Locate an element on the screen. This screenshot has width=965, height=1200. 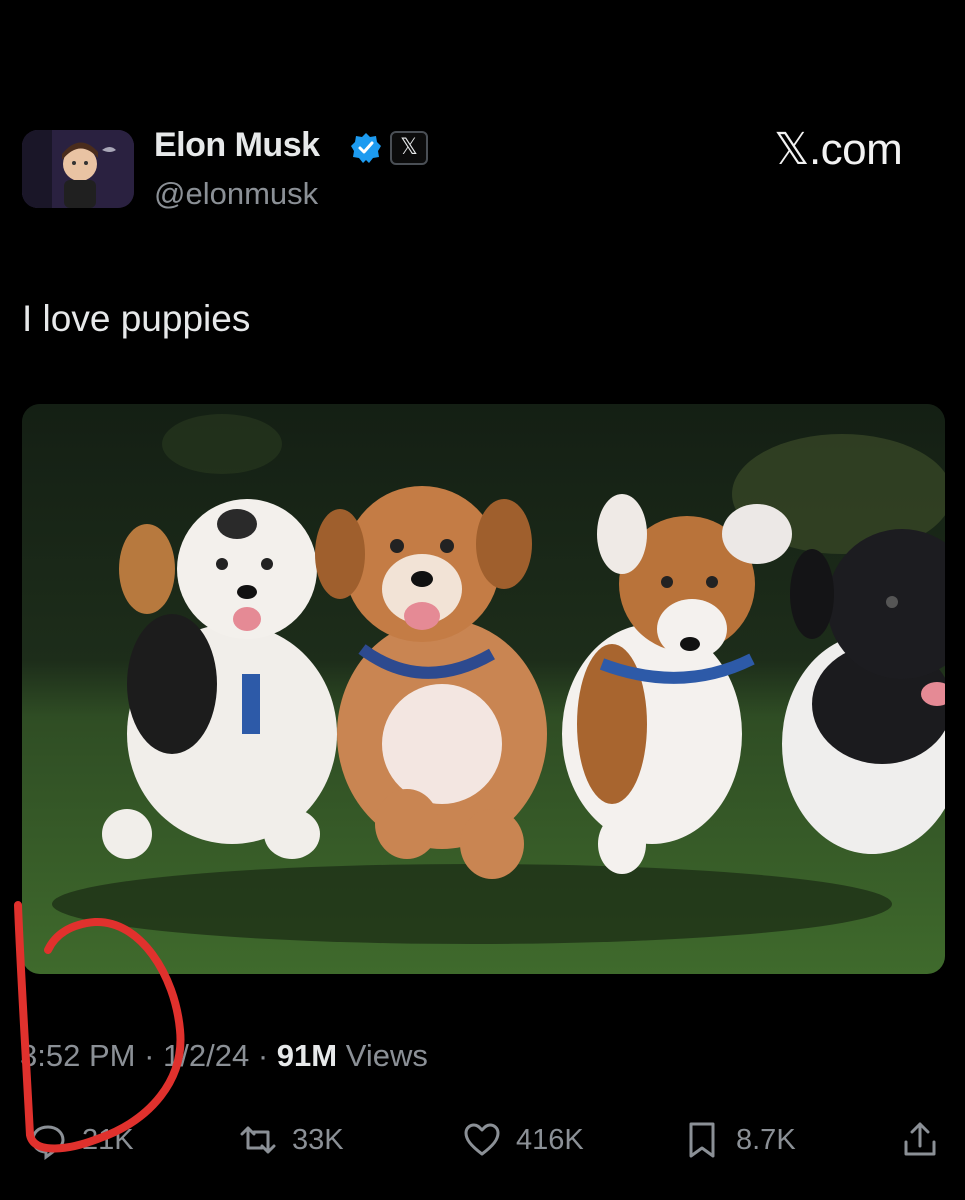
repost-button: 33K is located at coordinates (291, 1140).